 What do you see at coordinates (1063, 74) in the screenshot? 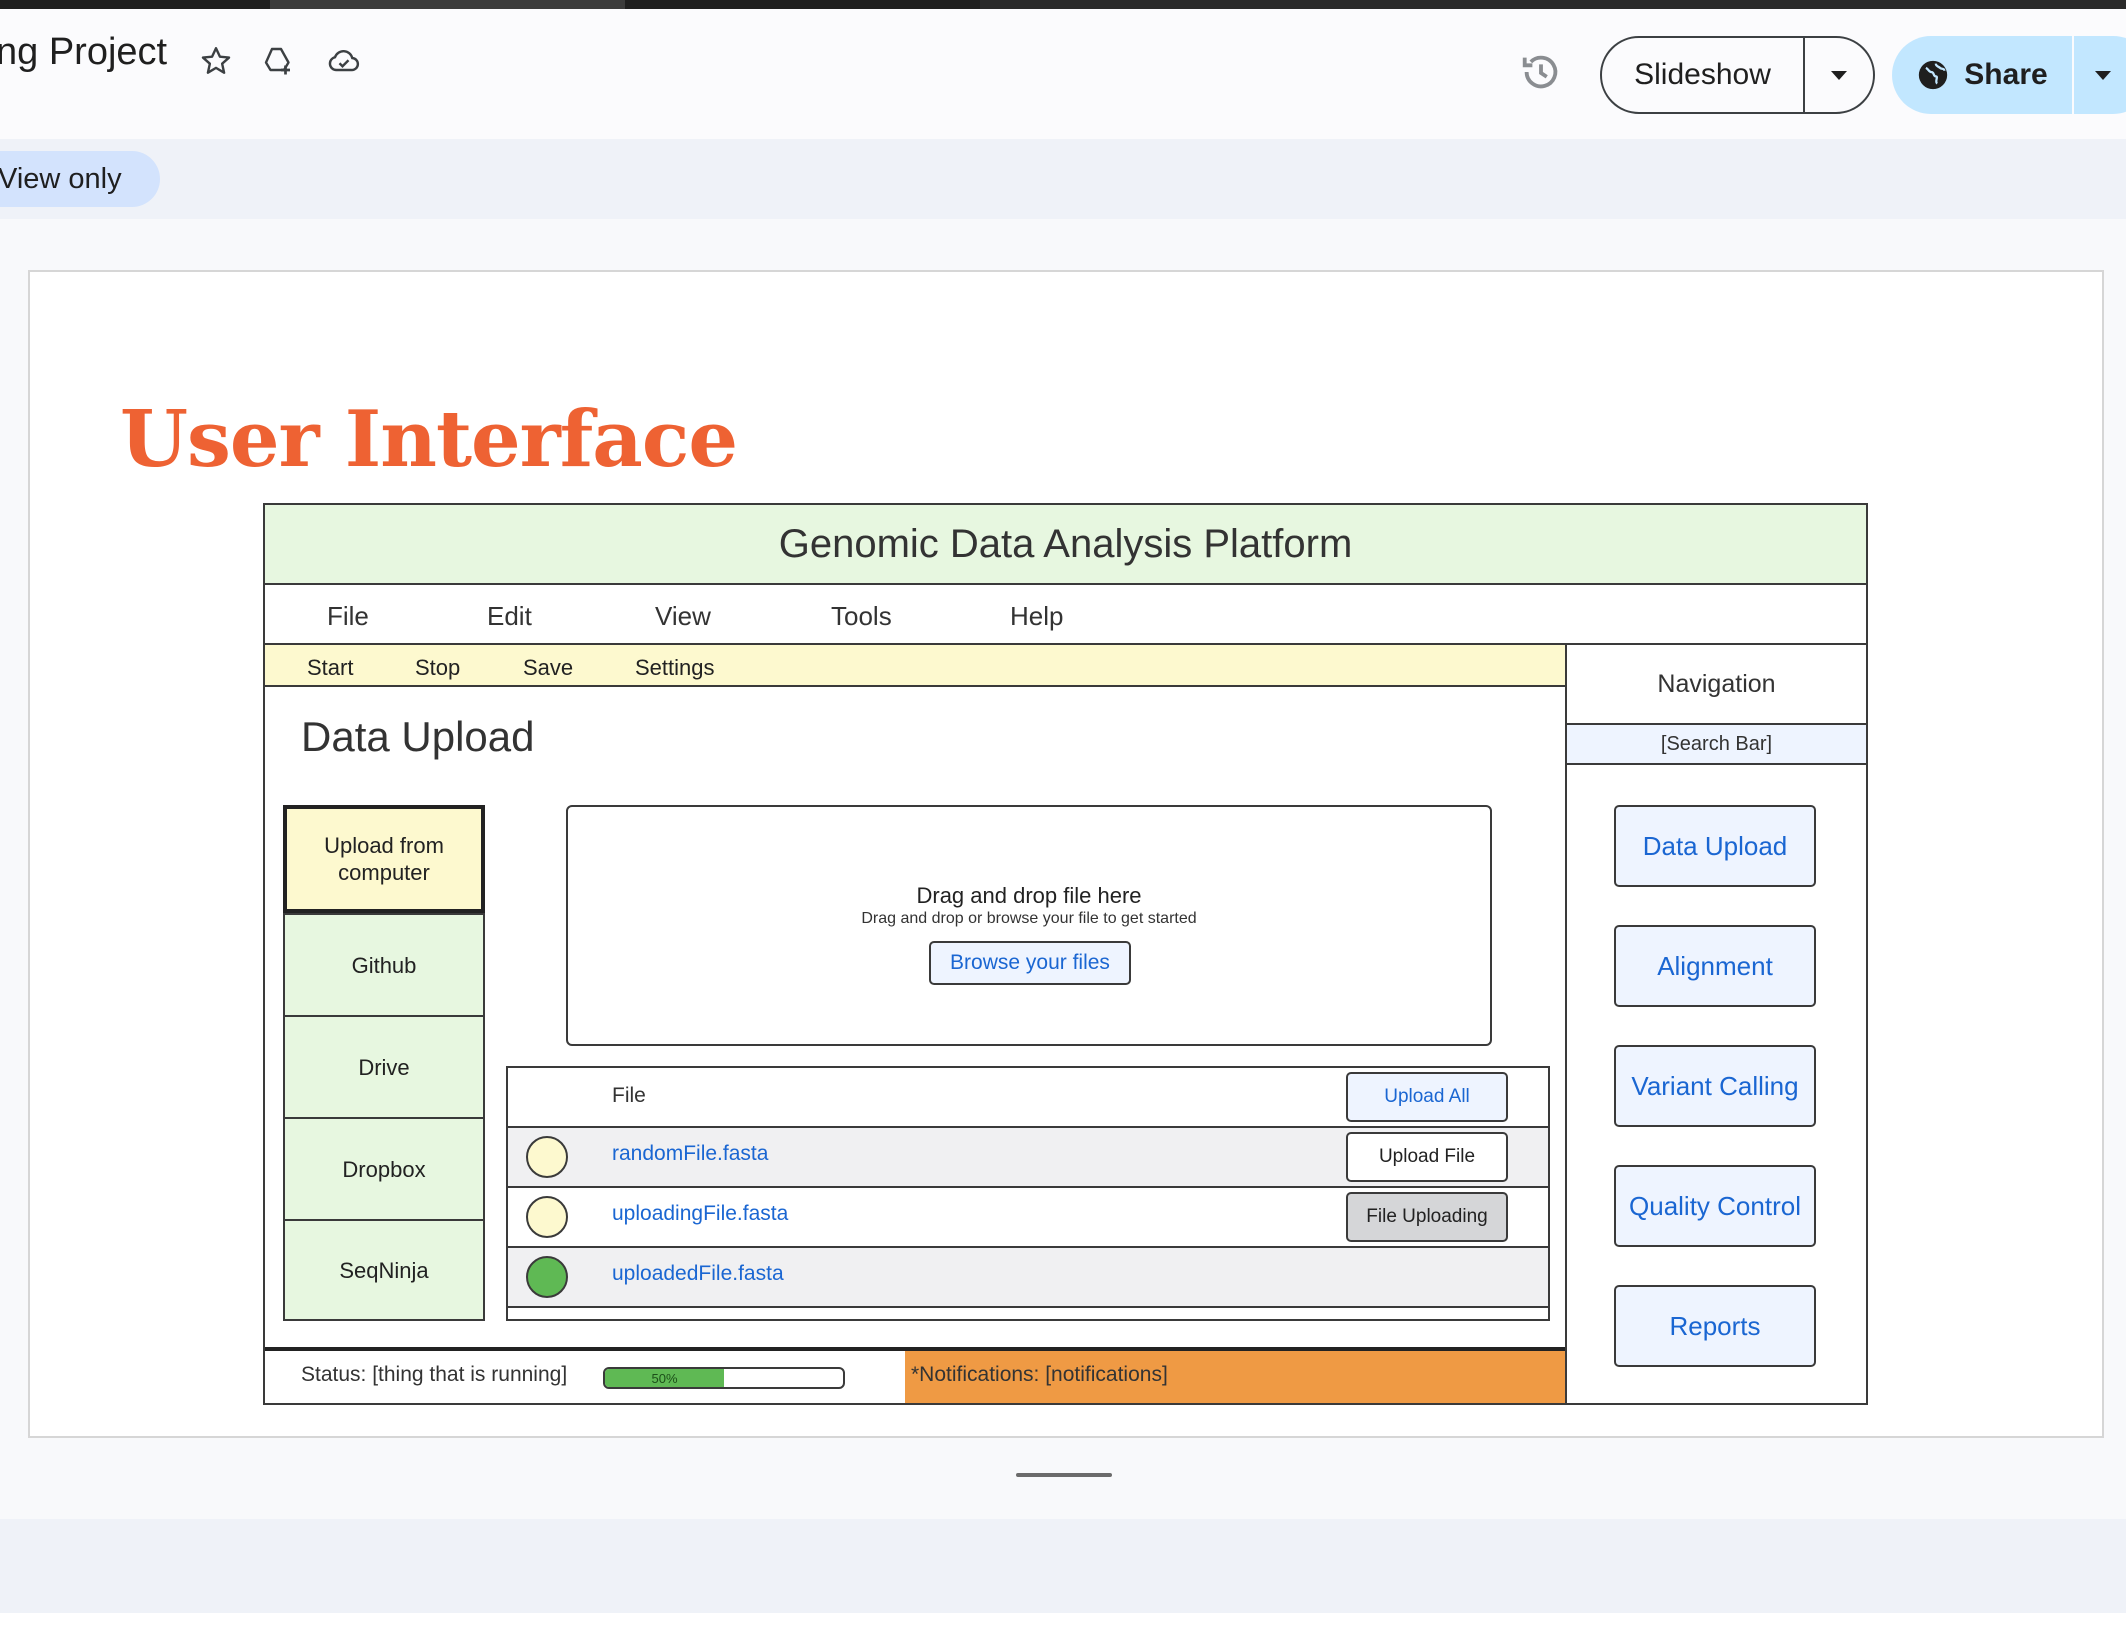
I see `app-header: ng Project Slideshow Share` at bounding box center [1063, 74].